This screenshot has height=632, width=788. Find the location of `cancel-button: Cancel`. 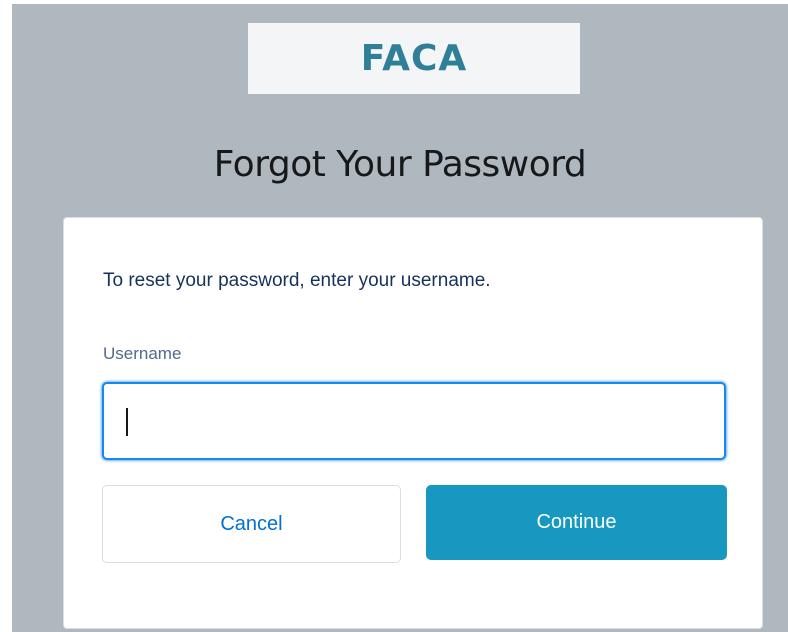

cancel-button: Cancel is located at coordinates (251, 524).